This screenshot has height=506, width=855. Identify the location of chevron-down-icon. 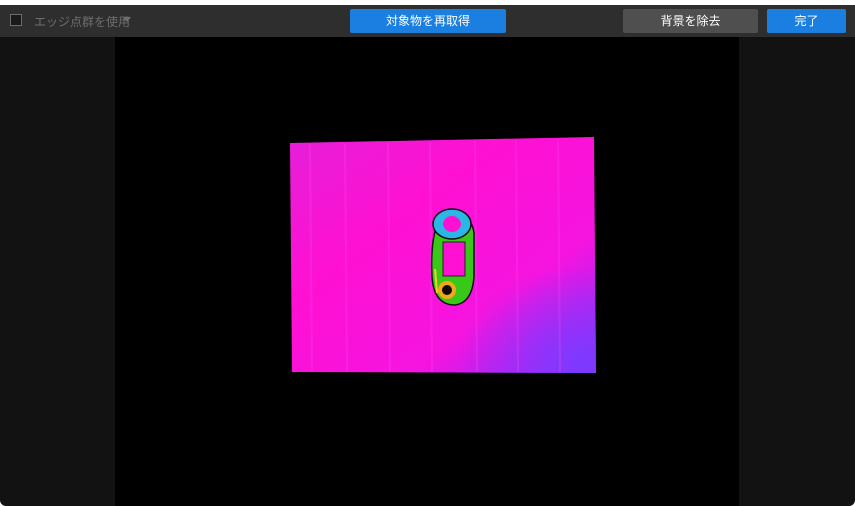
(127, 19).